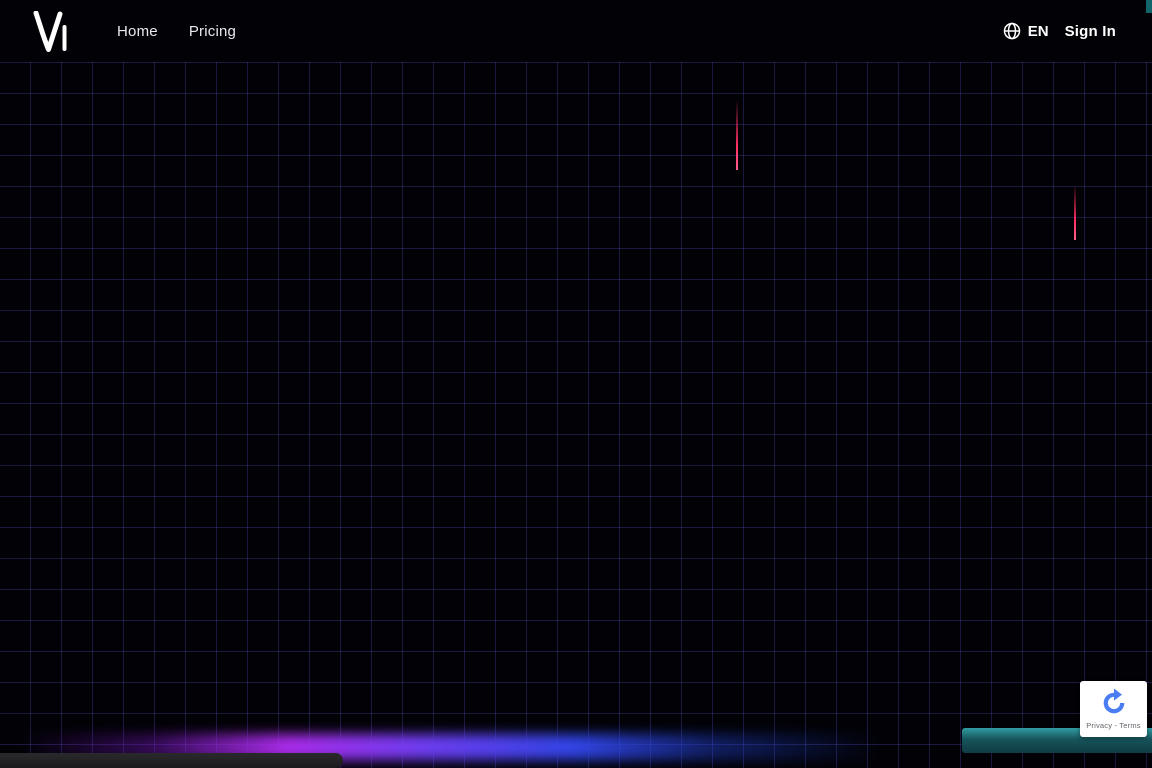 The image size is (1152, 768). What do you see at coordinates (137, 31) in the screenshot?
I see `nav-item-home: Home` at bounding box center [137, 31].